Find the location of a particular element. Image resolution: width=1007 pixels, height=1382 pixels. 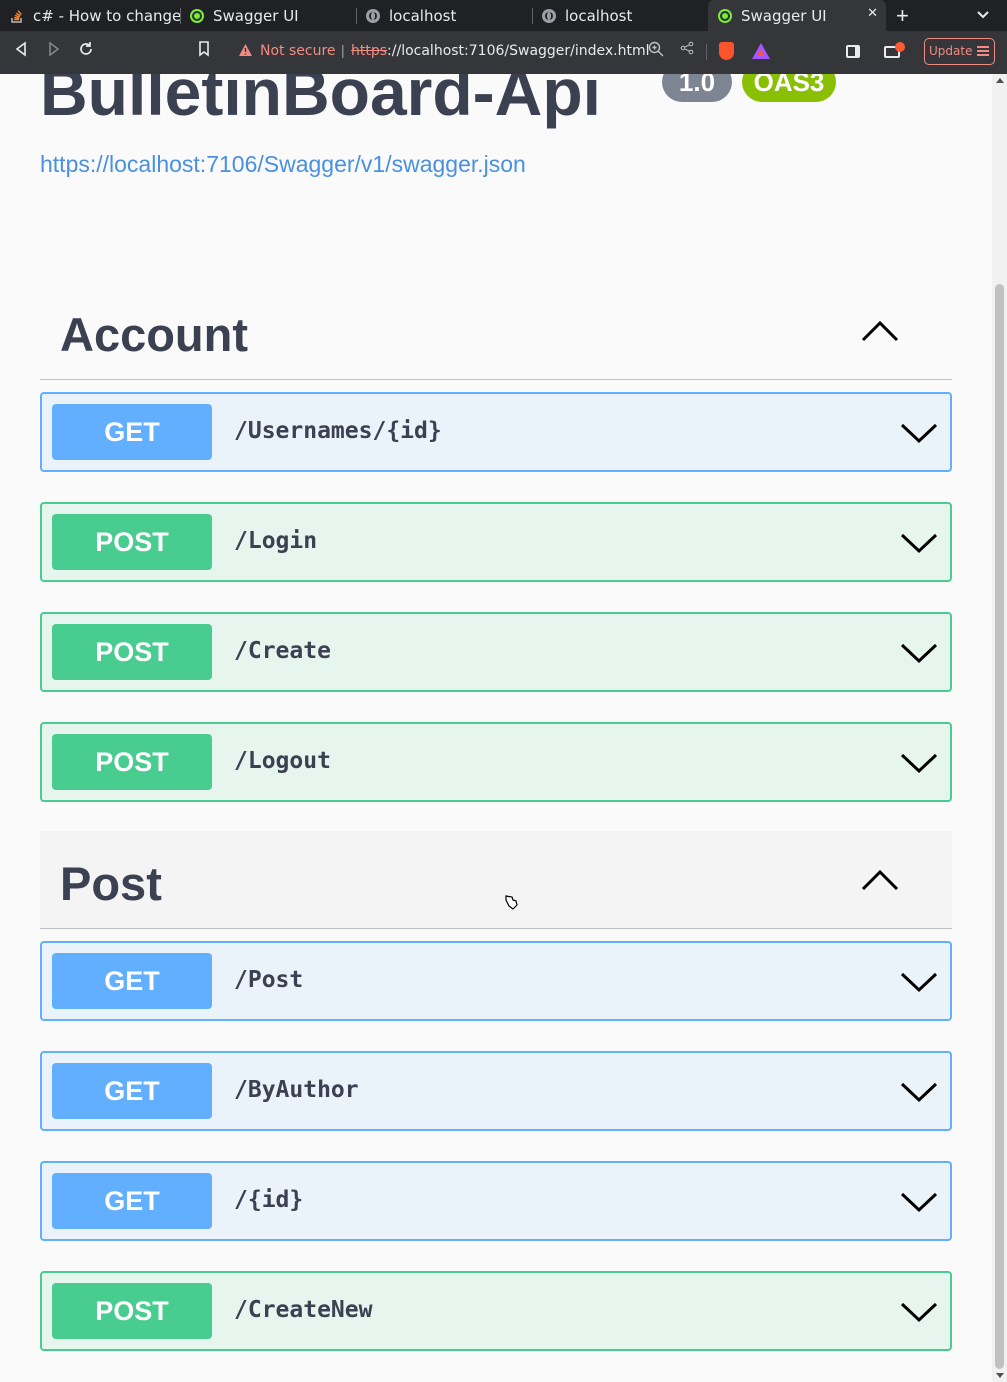

operation-get-post: GET /Post is located at coordinates (496, 981).